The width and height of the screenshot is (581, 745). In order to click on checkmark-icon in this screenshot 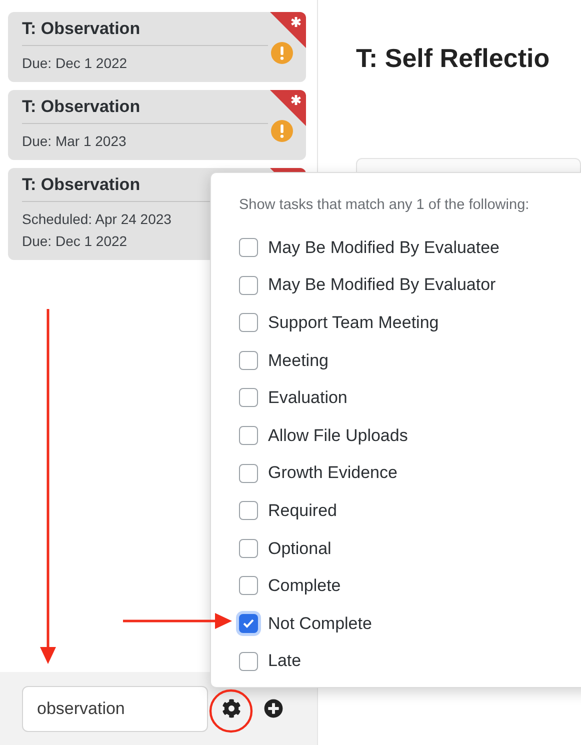, I will do `click(248, 623)`.